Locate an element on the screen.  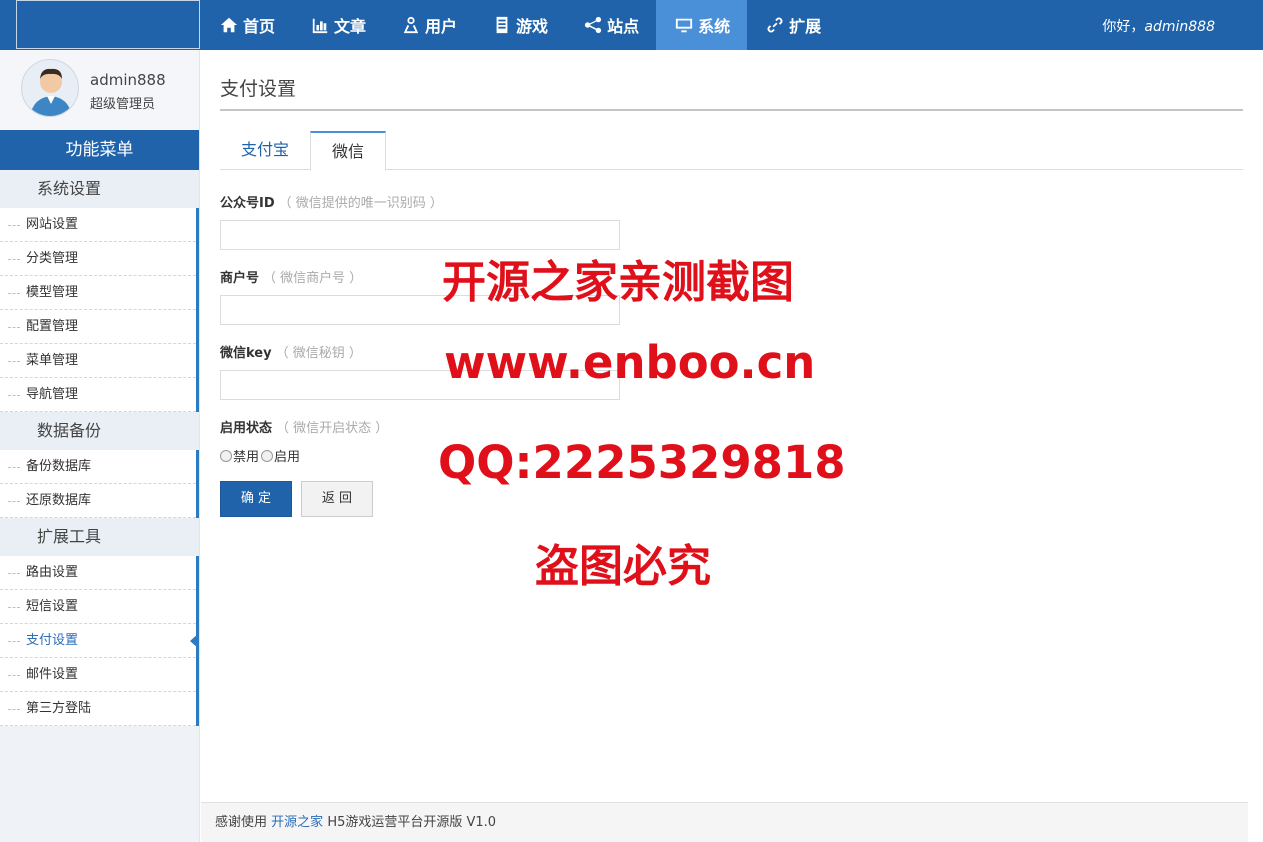
menu-item-email: 邮件设置 is located at coordinates (98, 675).